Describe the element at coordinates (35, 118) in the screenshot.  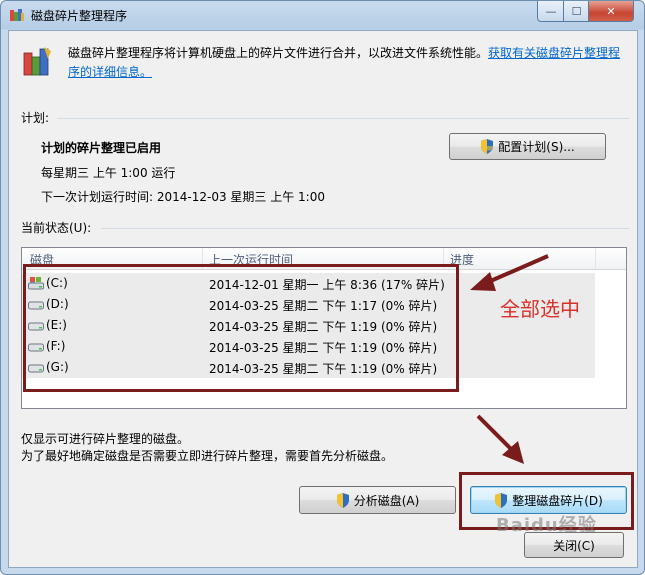
I see `schedule-section-label: 计划:` at that location.